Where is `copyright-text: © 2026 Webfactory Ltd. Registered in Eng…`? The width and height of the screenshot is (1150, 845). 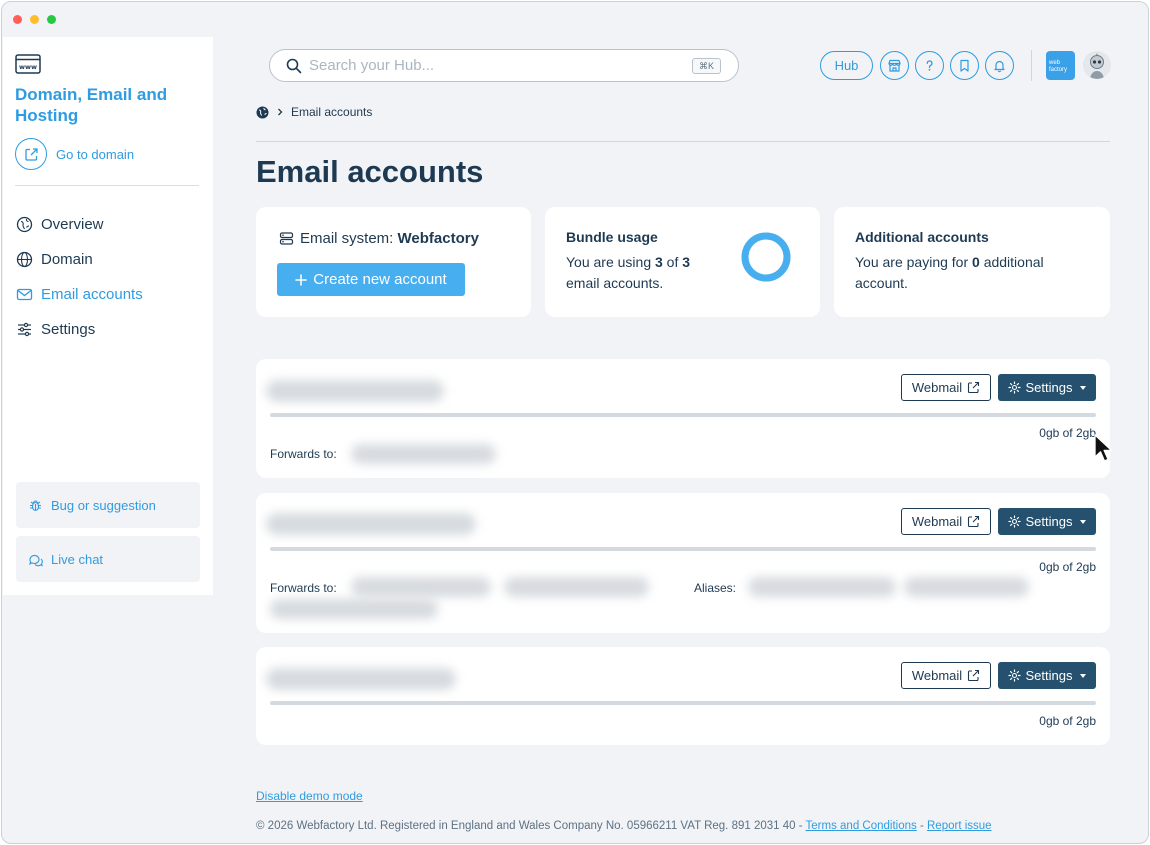
copyright-text: © 2026 Webfactory Ltd. Registered in Eng… is located at coordinates (531, 826).